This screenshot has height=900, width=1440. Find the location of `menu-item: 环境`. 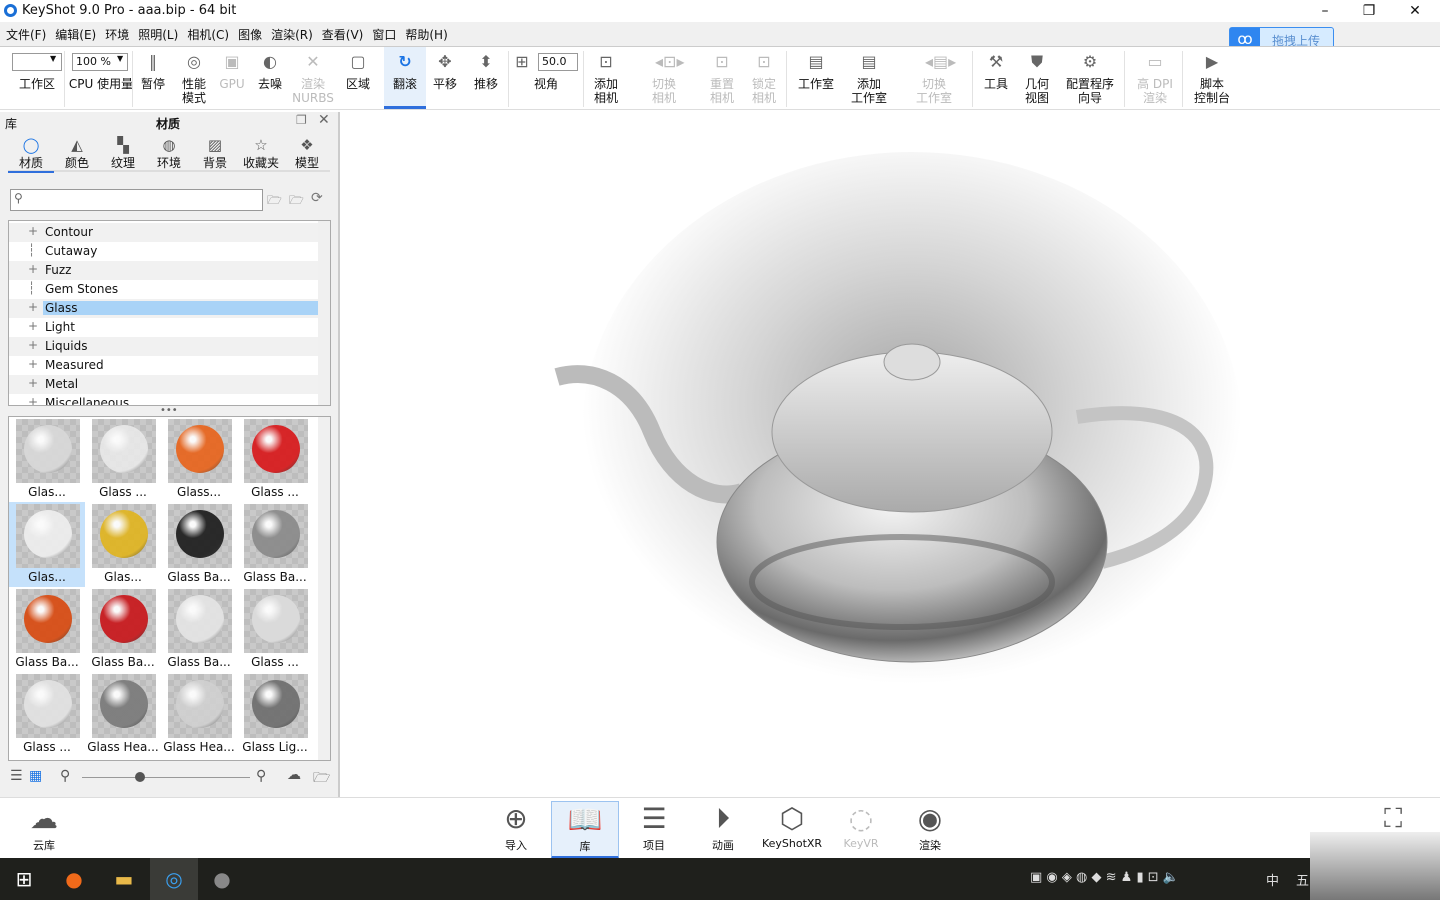

menu-item: 环境 is located at coordinates (115, 32).